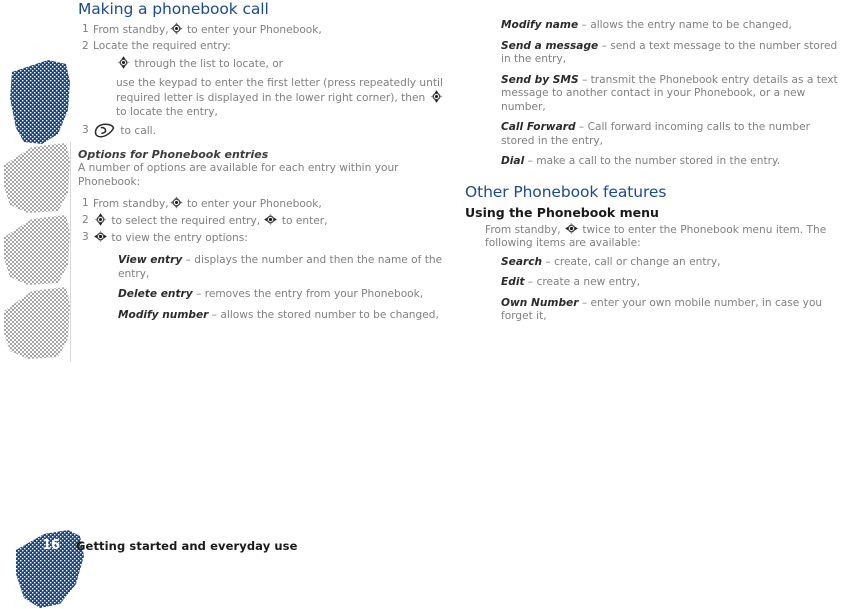 The image size is (846, 609). Describe the element at coordinates (566, 191) in the screenshot. I see `other-features-heading: Other Phonebook features` at that location.